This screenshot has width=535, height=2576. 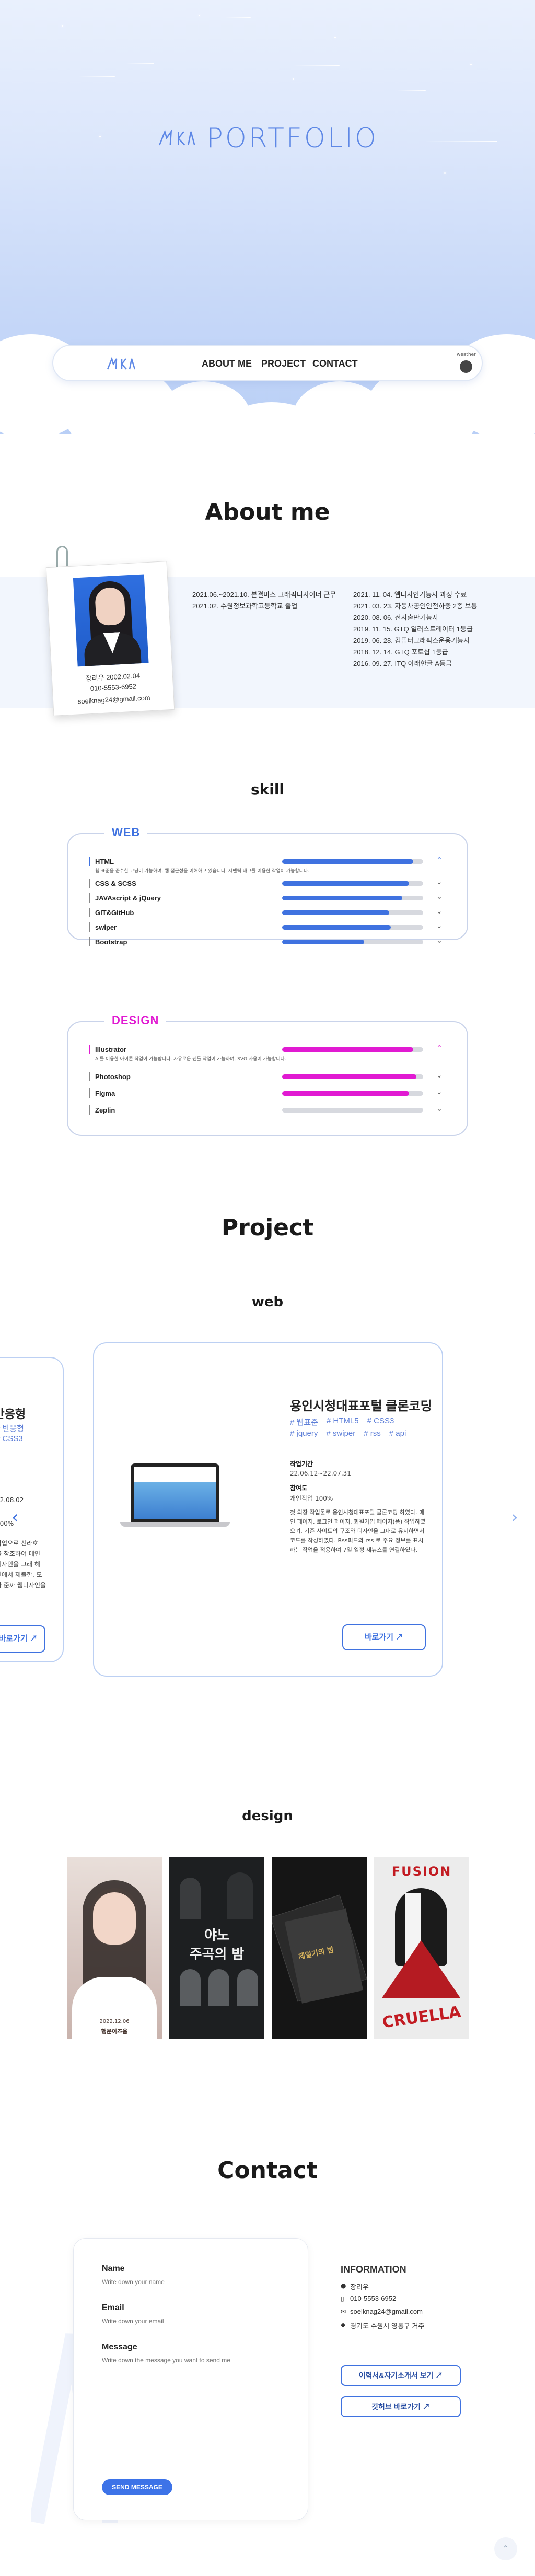 I want to click on weather-label: weather, so click(x=466, y=354).